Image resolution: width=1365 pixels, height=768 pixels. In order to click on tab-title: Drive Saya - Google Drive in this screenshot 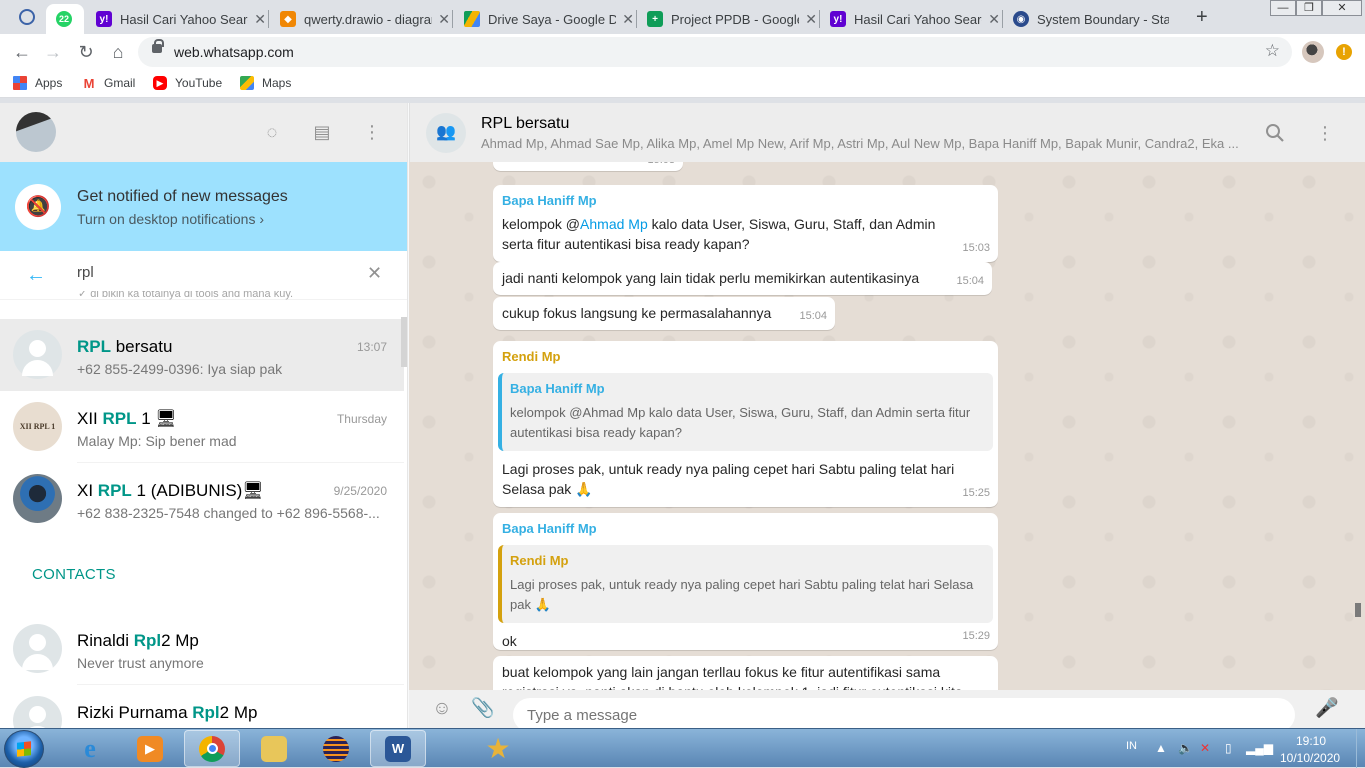, I will do `click(552, 19)`.